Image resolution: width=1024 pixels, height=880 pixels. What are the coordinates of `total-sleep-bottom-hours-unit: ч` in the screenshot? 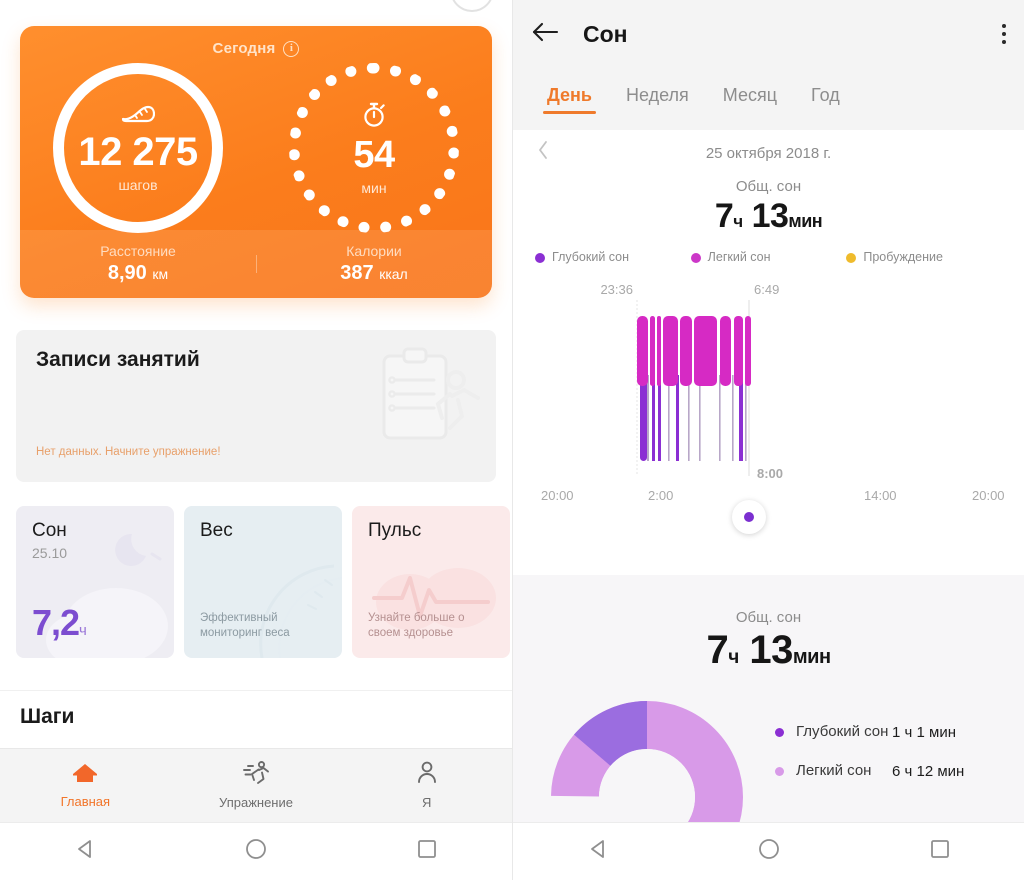 It's located at (733, 657).